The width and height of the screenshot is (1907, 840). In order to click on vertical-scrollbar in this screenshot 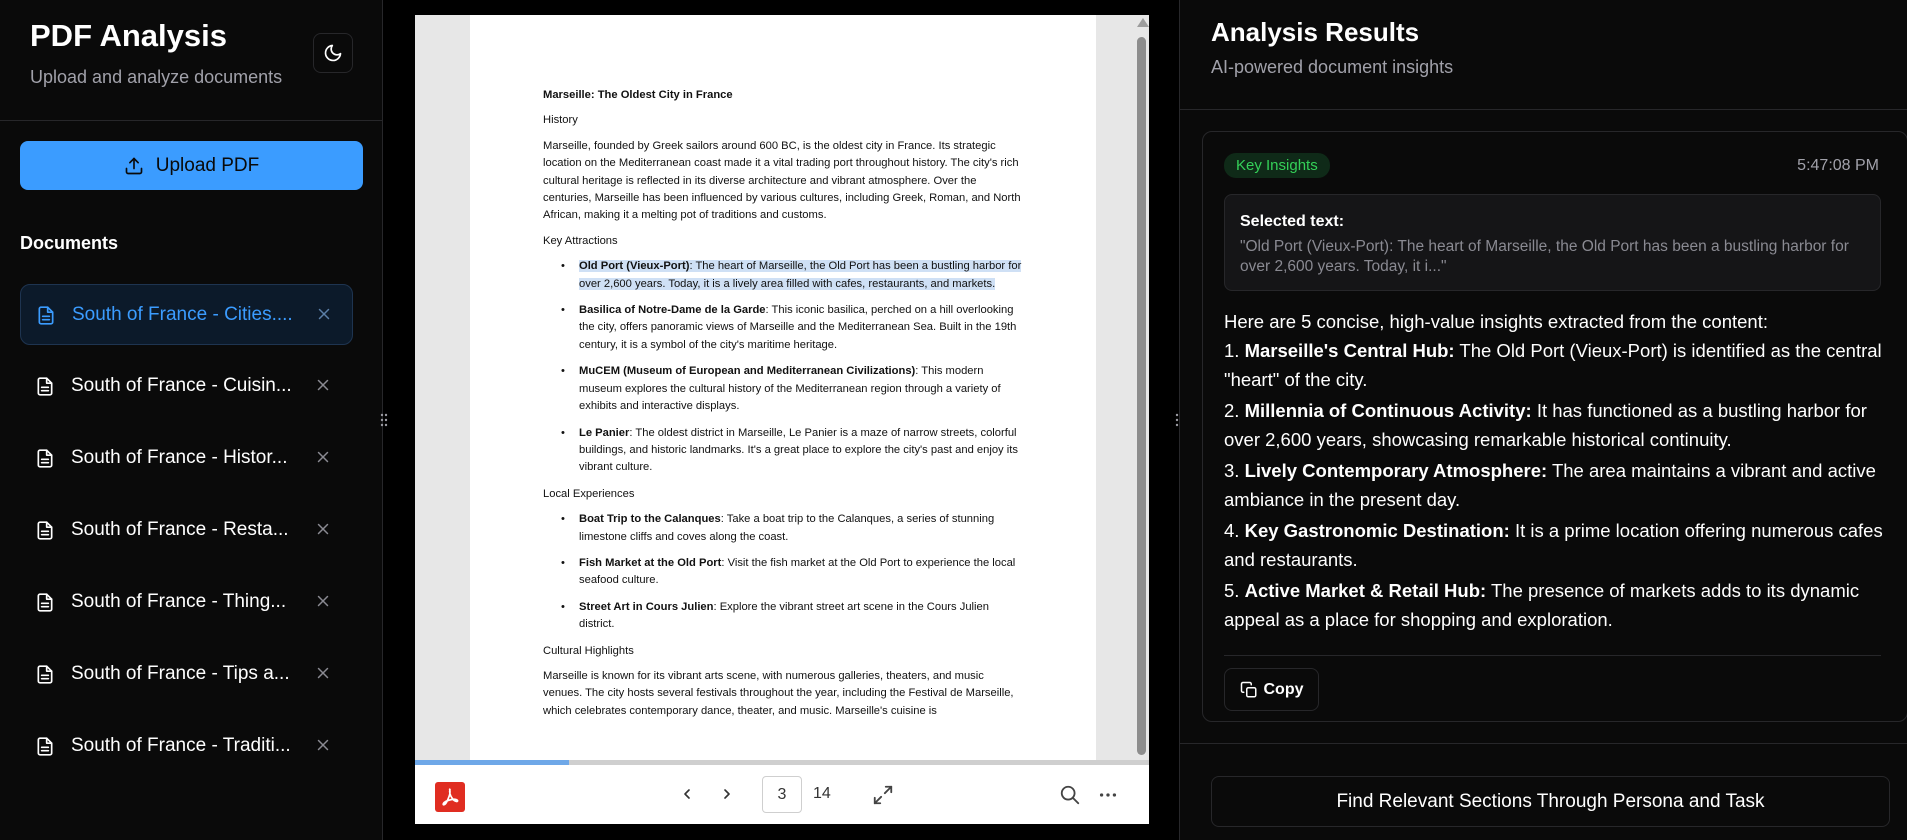, I will do `click(1141, 387)`.